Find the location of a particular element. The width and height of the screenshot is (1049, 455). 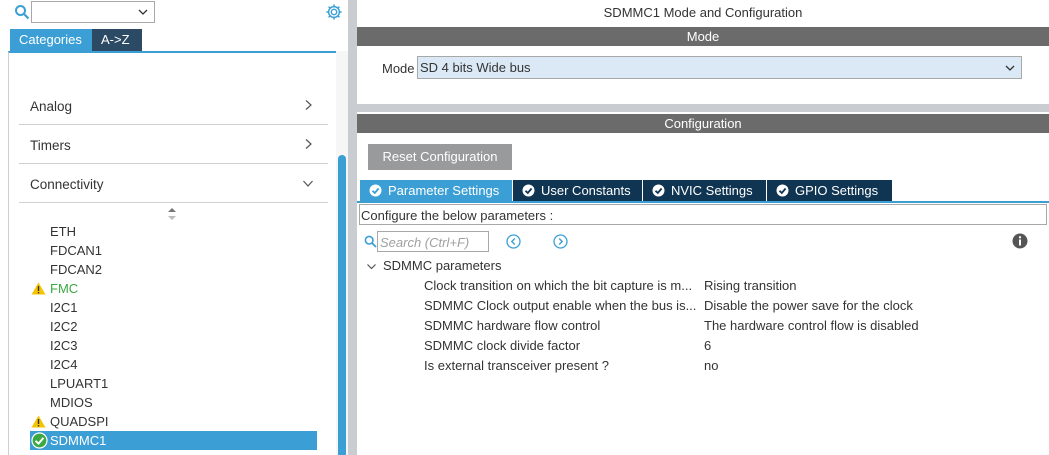

search-placeholder: Search (Ctrl+F) is located at coordinates (425, 242).